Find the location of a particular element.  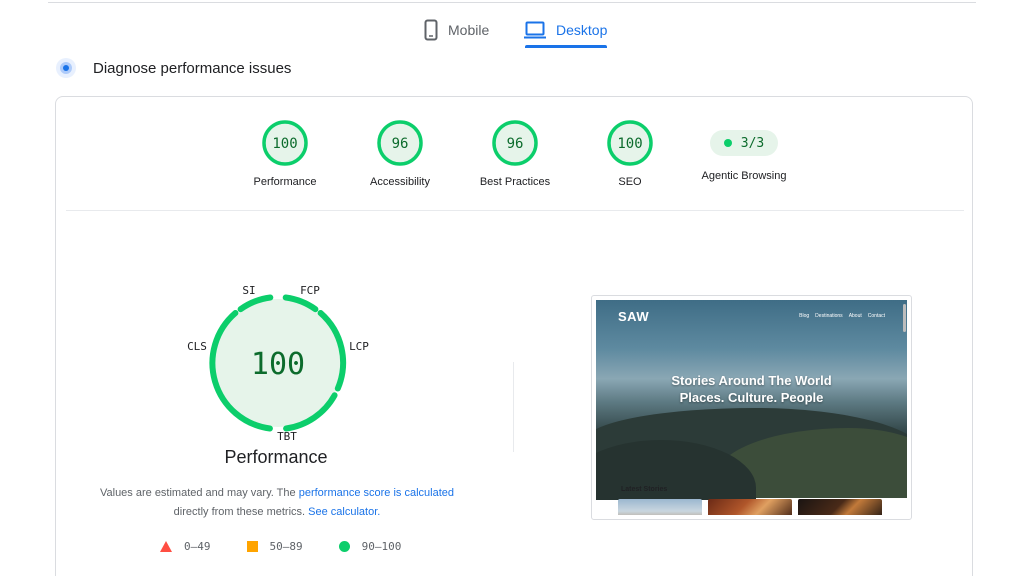

legend-range: 90–100 is located at coordinates (381, 546).